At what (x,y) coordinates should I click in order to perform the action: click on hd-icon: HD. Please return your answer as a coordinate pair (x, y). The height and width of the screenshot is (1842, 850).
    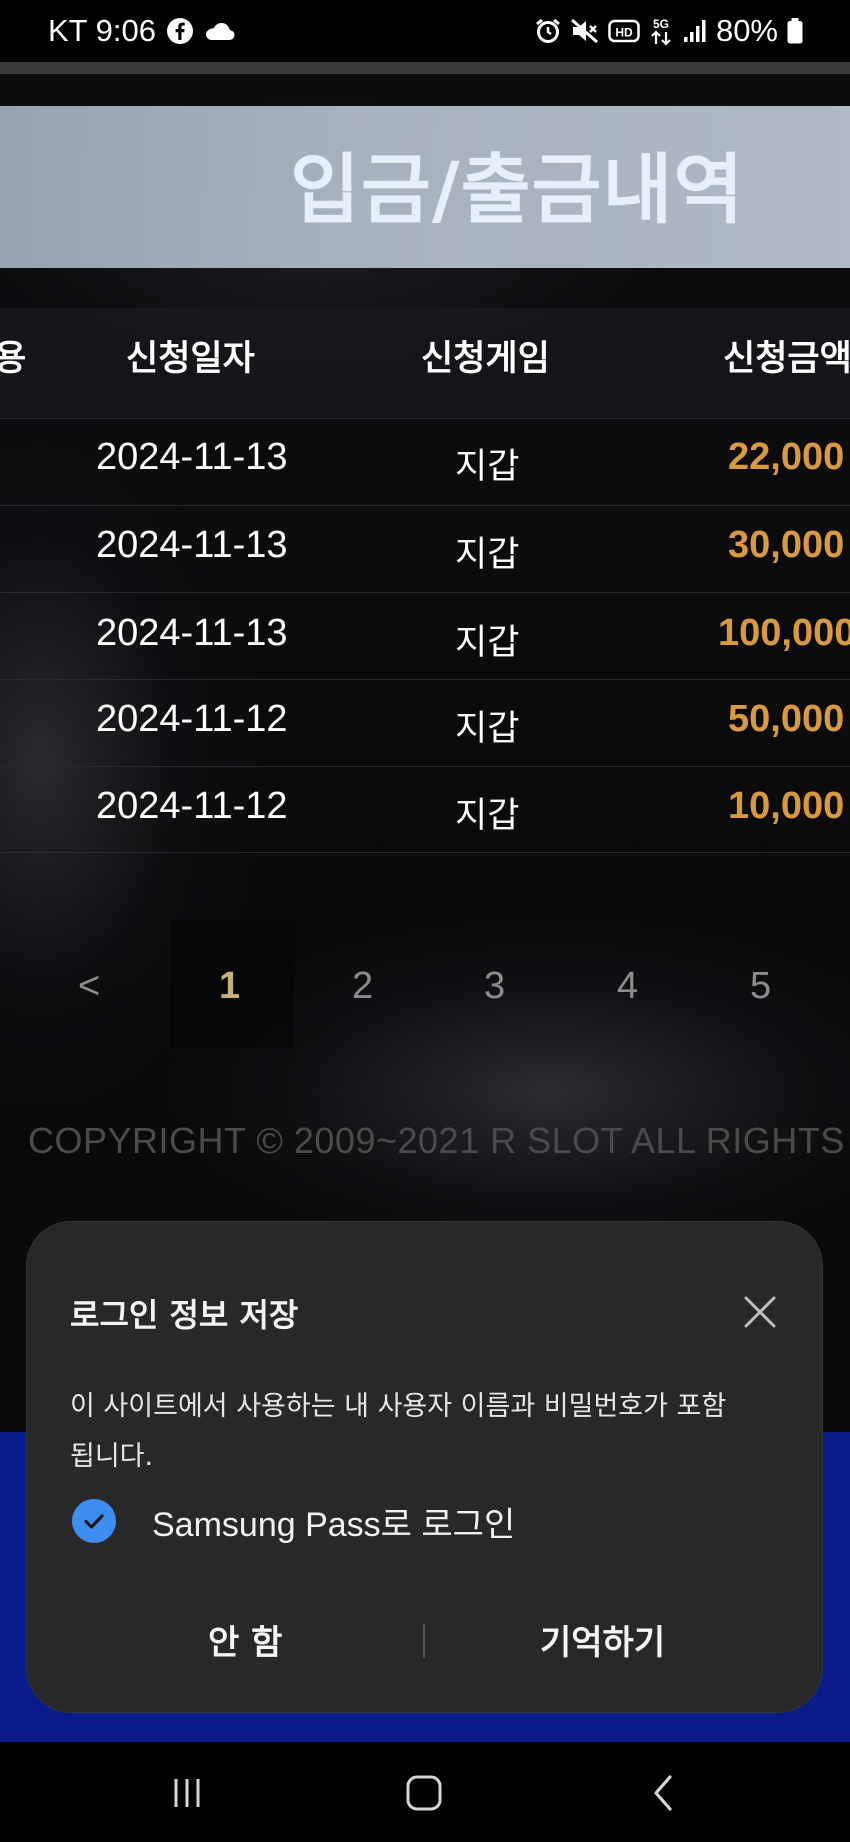
    Looking at the image, I should click on (624, 31).